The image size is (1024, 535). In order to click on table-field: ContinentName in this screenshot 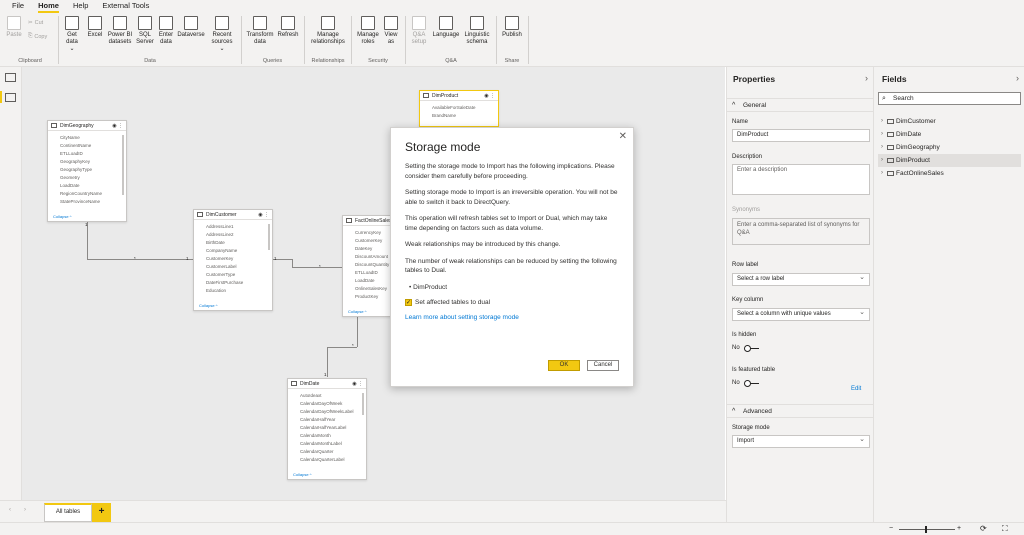, I will do `click(87, 146)`.